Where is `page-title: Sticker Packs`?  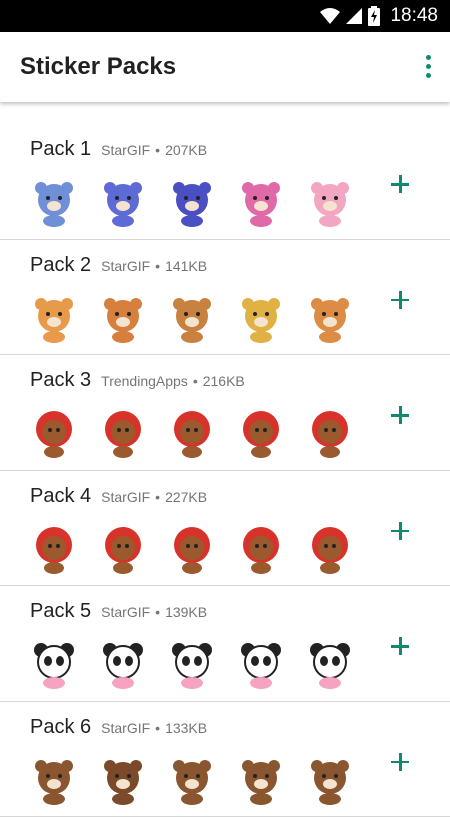 page-title: Sticker Packs is located at coordinates (98, 67).